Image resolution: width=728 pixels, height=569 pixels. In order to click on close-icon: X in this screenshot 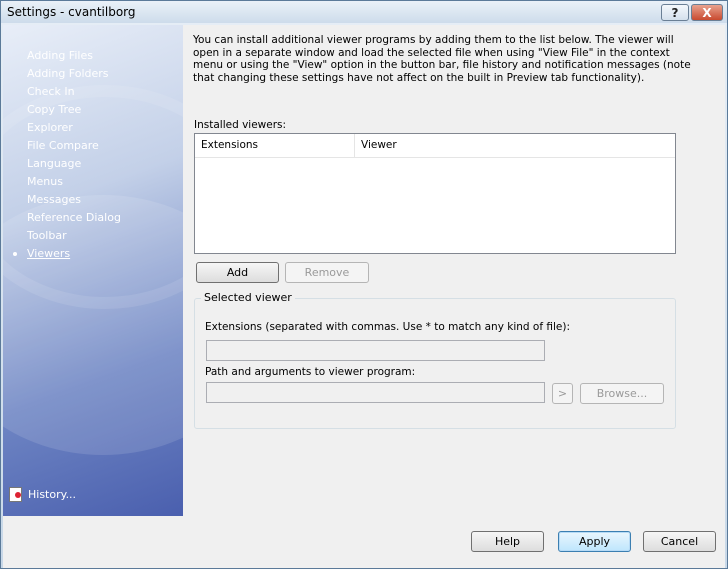, I will do `click(707, 12)`.